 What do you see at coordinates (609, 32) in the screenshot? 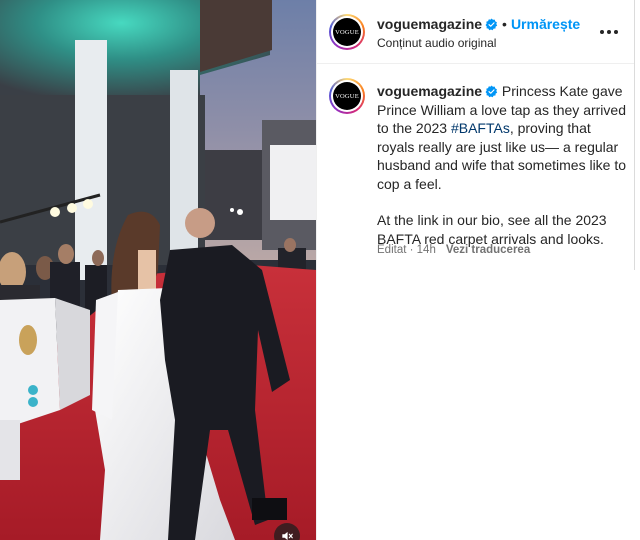
I see `more-options-icon` at bounding box center [609, 32].